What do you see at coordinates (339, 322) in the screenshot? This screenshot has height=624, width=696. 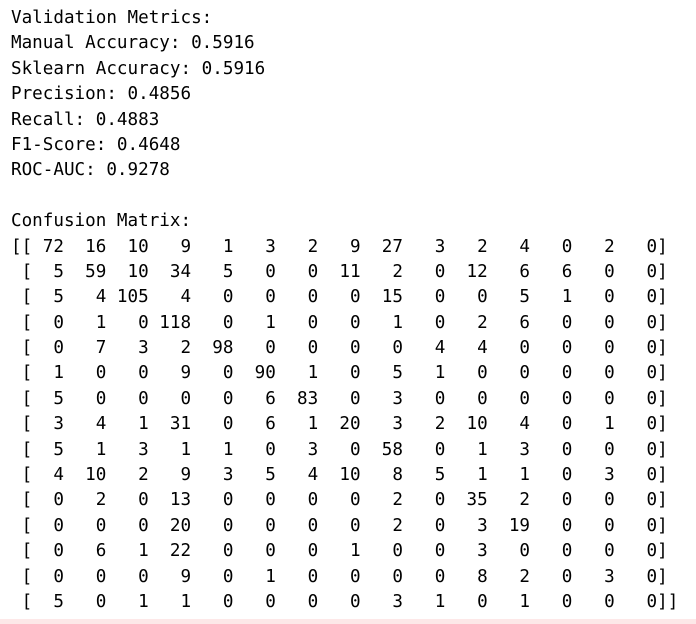 I see `matrix-row: [ 0 1 0 118 0 1 0 0 1 0 2 6 0 0 0]` at bounding box center [339, 322].